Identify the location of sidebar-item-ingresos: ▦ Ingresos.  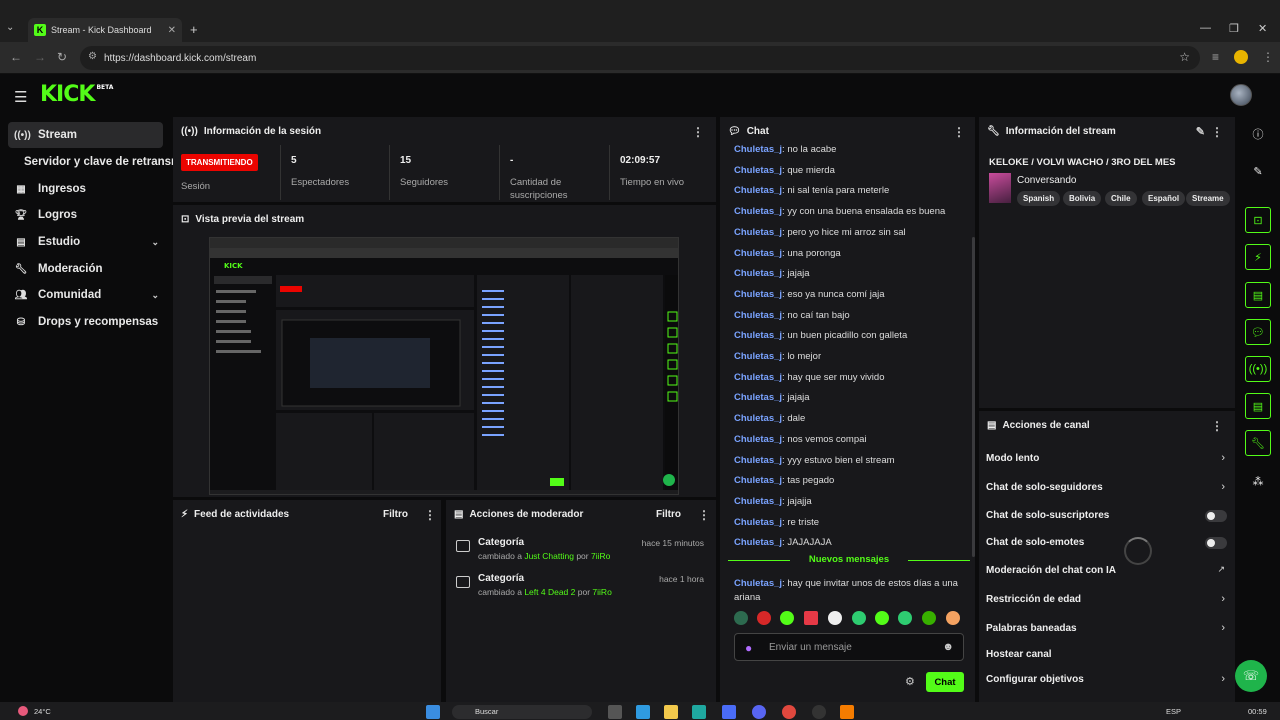
(85, 189).